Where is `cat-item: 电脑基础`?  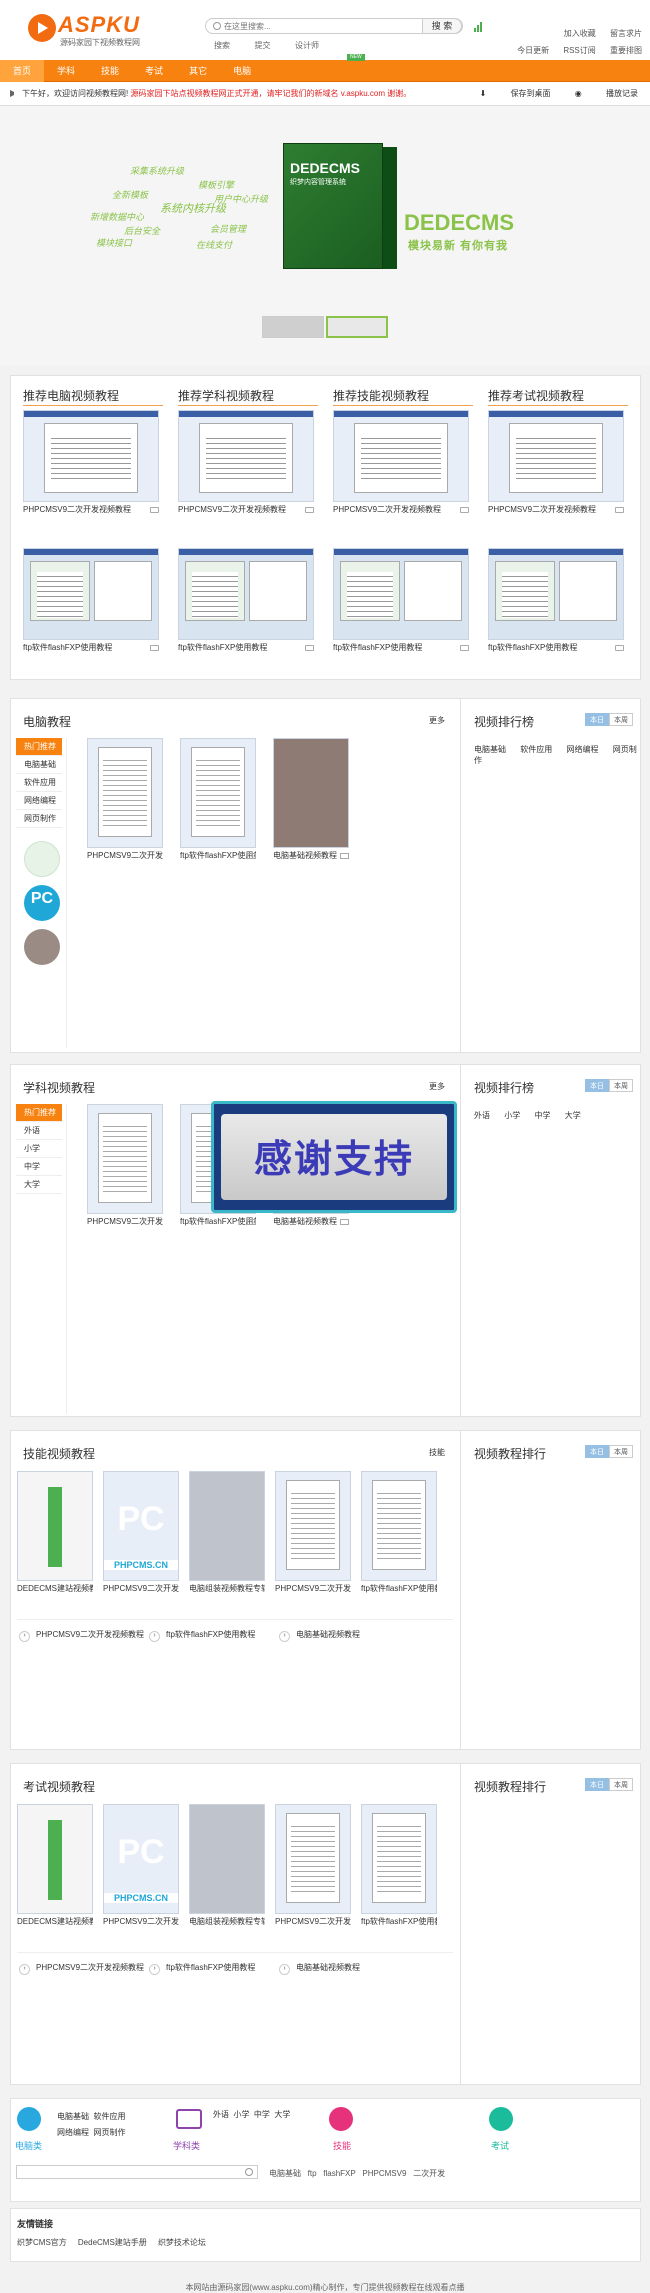 cat-item: 电脑基础 is located at coordinates (39, 765).